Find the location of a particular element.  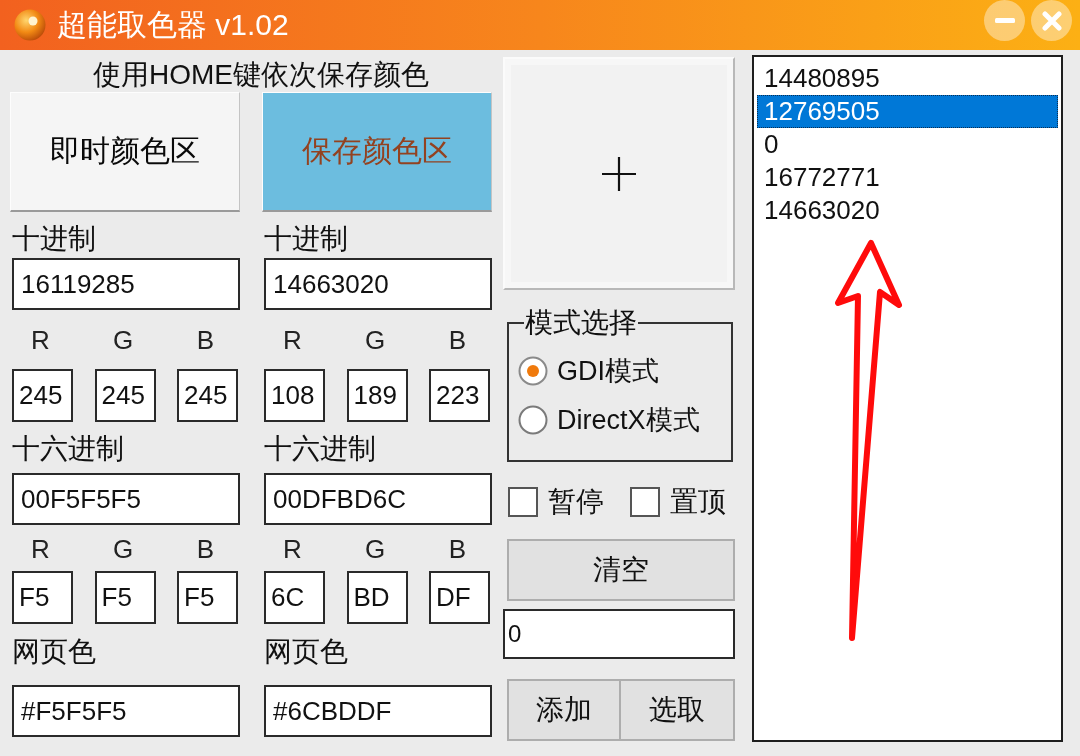

list-item: 12769505 is located at coordinates (907, 111).